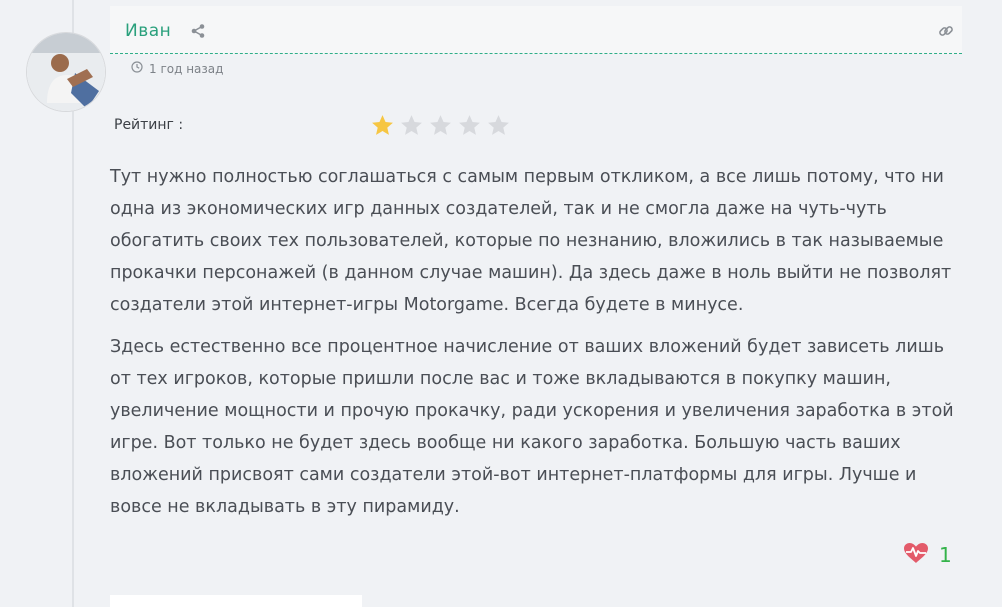 The image size is (1002, 607). Describe the element at coordinates (536, 30) in the screenshot. I see `comment-header: Иван` at that location.